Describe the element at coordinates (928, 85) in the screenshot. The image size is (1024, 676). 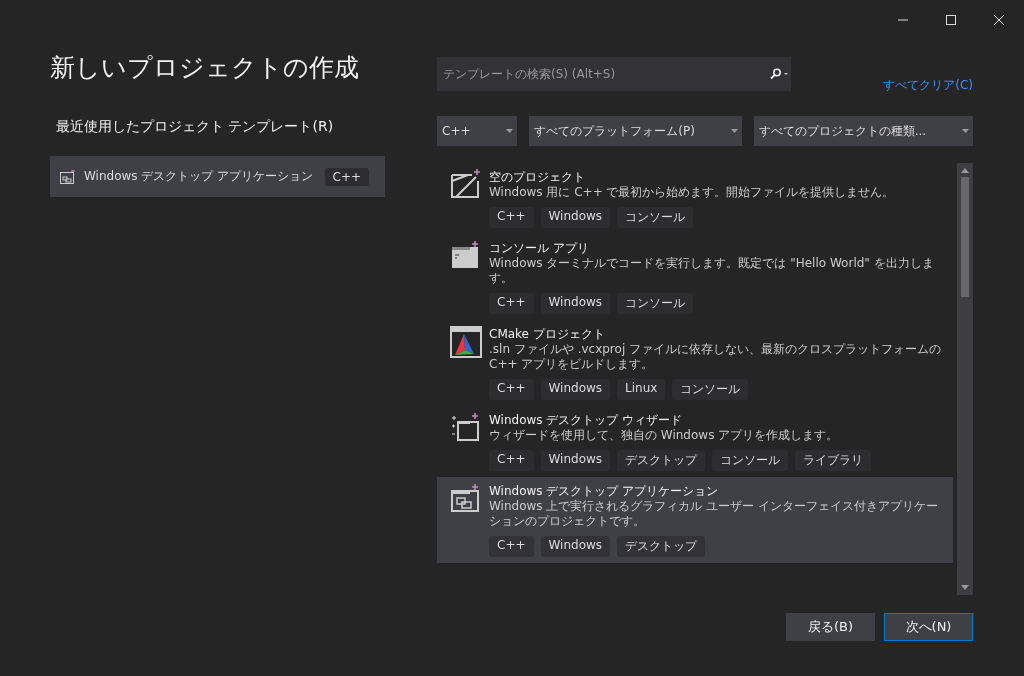
I see `clear-all-link: すべてクリア(C)` at that location.